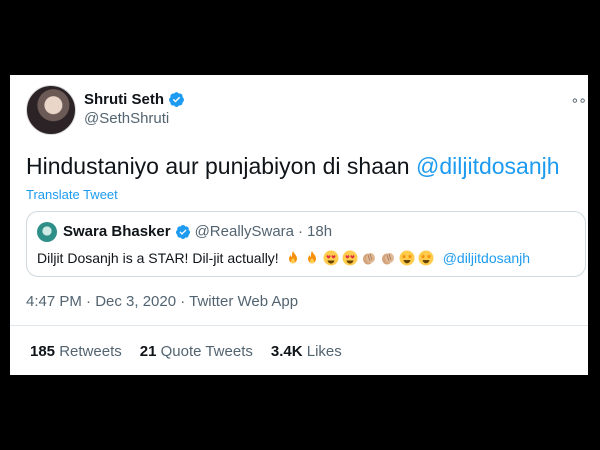 This screenshot has width=600, height=450. I want to click on quote-age: 18h, so click(320, 231).